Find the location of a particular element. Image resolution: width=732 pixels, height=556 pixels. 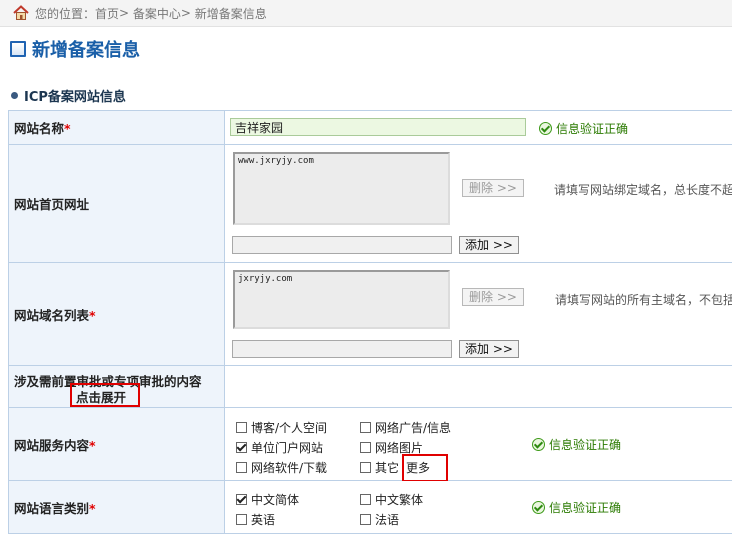

domain-list-box: jxryjy.com is located at coordinates (341, 299).